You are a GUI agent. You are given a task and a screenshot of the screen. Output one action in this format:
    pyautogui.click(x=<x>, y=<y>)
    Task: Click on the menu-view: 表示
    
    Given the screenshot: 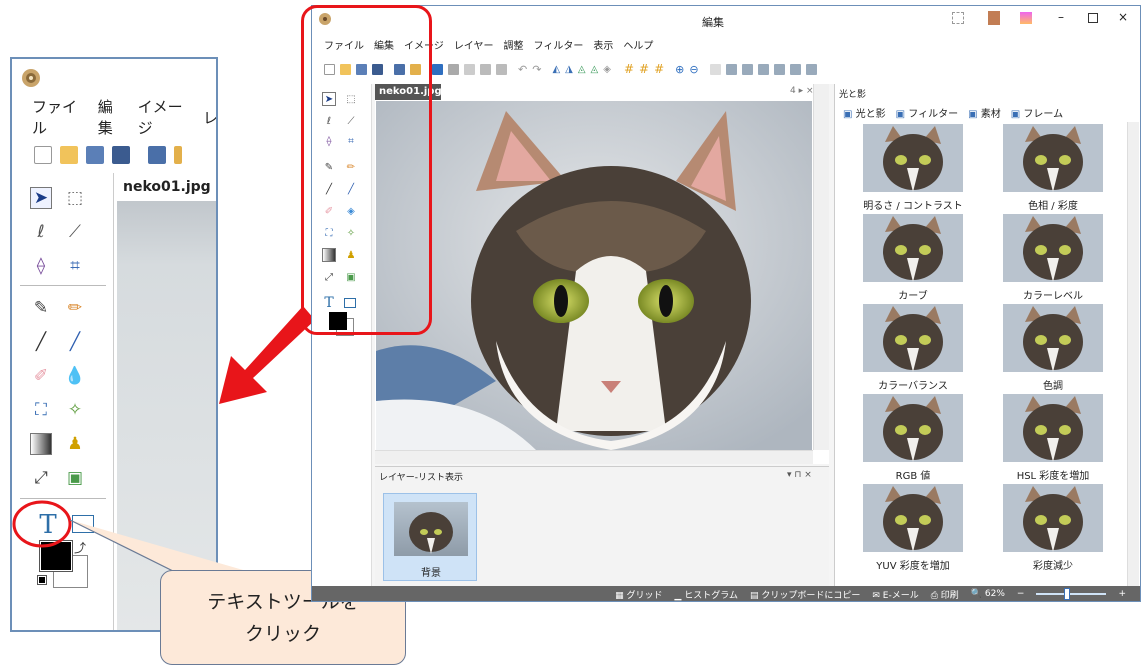 What is the action you would take?
    pyautogui.click(x=603, y=44)
    